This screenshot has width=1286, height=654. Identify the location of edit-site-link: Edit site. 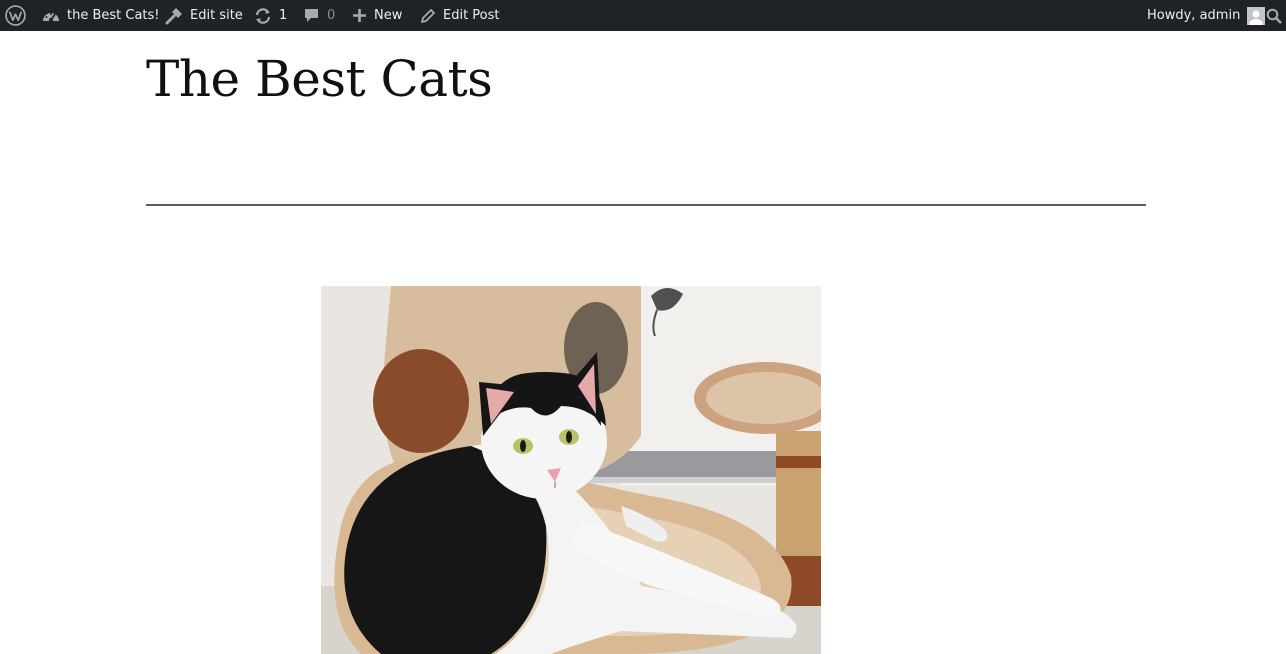
(204, 15).